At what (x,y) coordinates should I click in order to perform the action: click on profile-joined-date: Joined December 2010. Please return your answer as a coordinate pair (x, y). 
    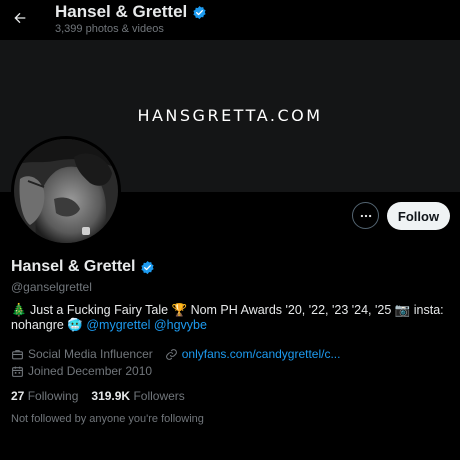
    Looking at the image, I should click on (90, 371).